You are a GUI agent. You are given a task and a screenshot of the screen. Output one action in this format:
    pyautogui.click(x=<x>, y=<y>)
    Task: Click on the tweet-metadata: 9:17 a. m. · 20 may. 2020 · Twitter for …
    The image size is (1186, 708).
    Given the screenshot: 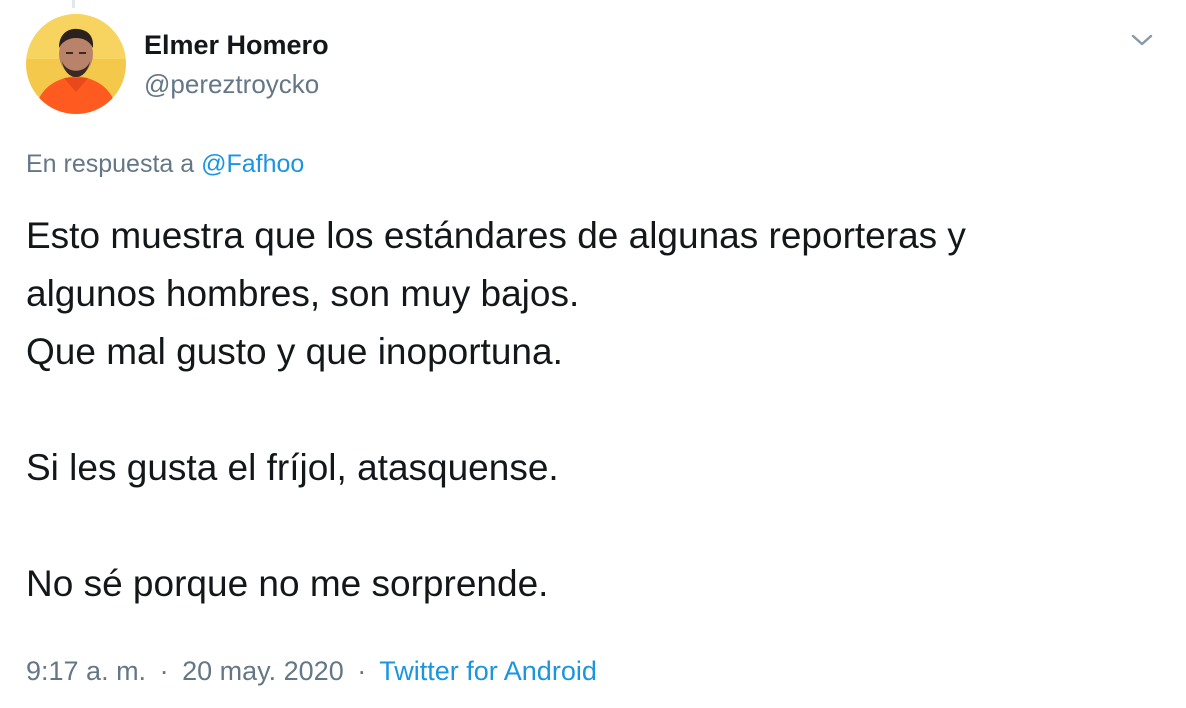 What is the action you would take?
    pyautogui.click(x=311, y=671)
    